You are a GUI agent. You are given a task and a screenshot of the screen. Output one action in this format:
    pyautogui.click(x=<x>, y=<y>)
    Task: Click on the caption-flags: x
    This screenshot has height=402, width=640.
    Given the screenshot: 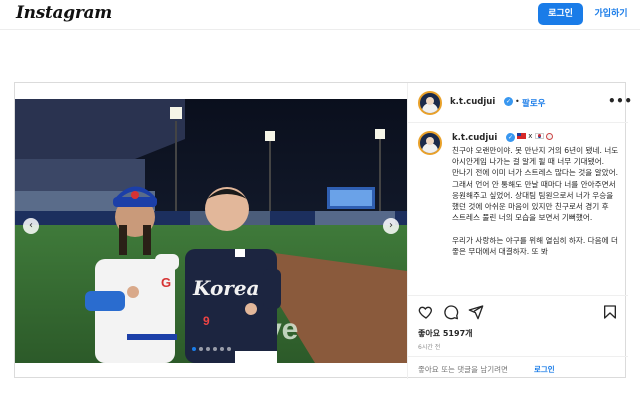 What is the action you would take?
    pyautogui.click(x=535, y=136)
    